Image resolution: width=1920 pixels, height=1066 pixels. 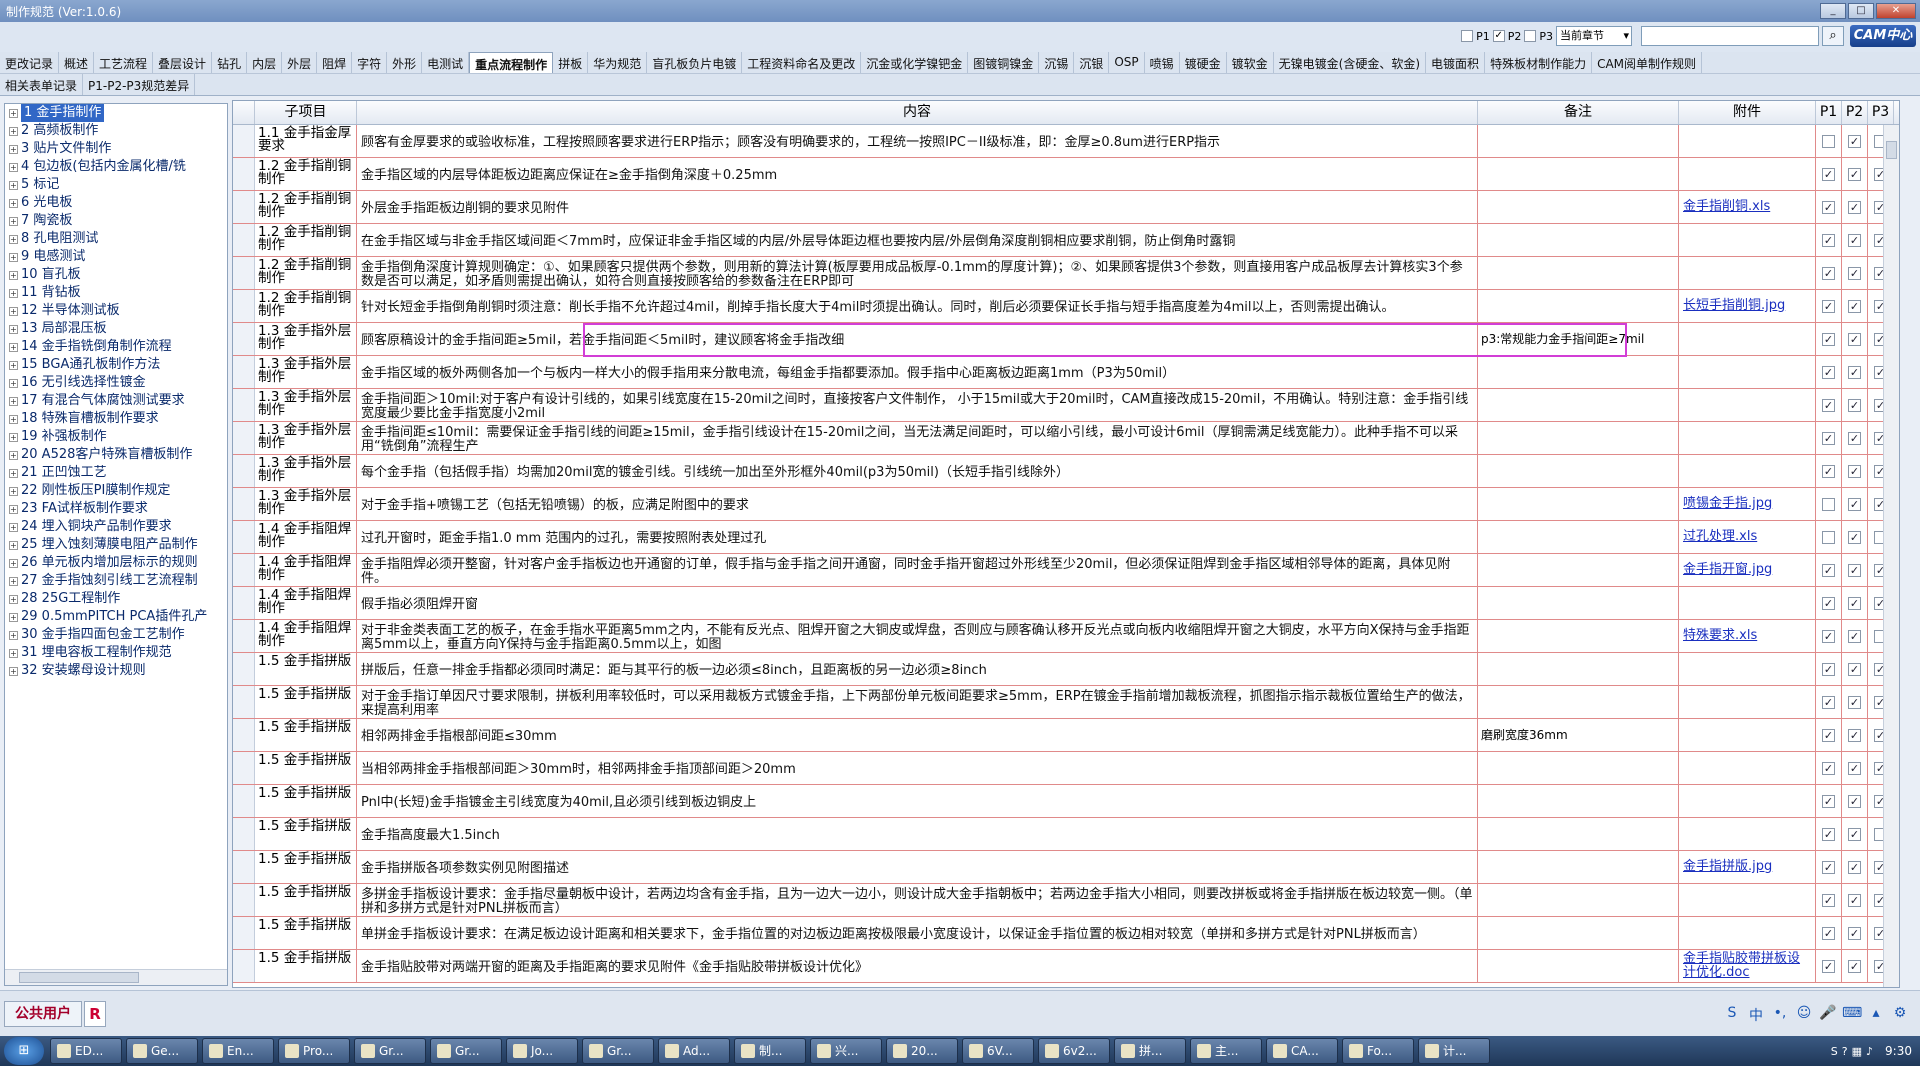 What do you see at coordinates (1804, 1015) in the screenshot?
I see `emoji-icon: ☺` at bounding box center [1804, 1015].